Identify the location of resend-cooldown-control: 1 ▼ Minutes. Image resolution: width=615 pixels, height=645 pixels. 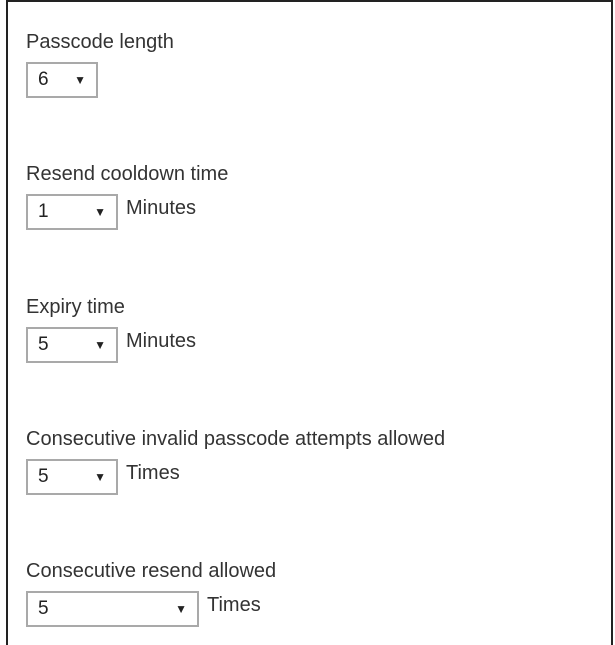
(127, 212).